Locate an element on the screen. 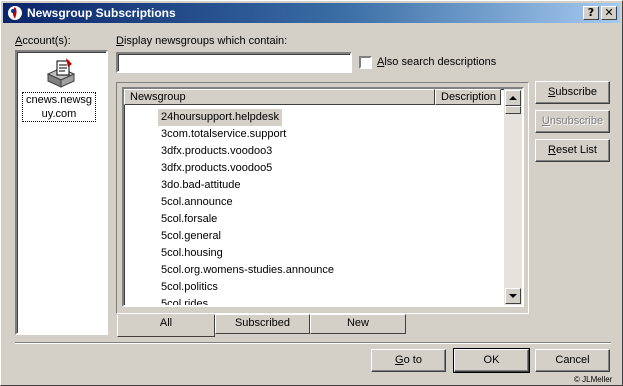  also-search-descriptions-label: Also search descriptions is located at coordinates (436, 62).